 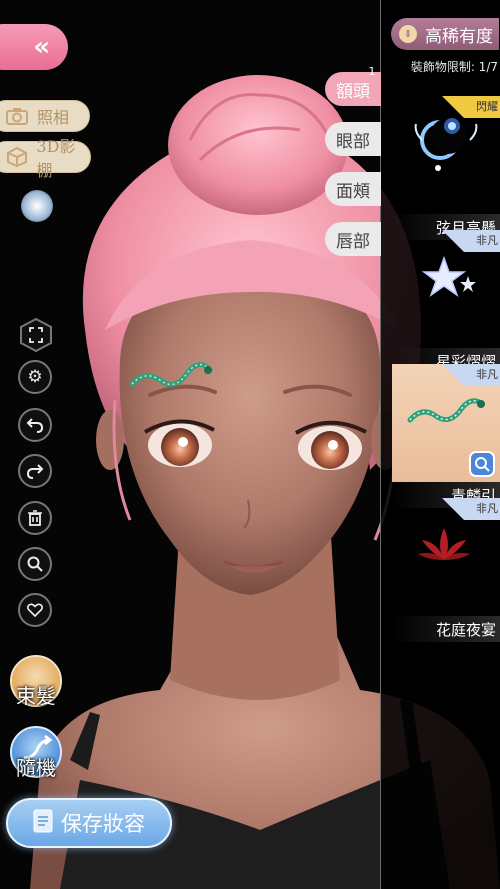 I want to click on rarity-label: 閃耀, so click(x=487, y=106).